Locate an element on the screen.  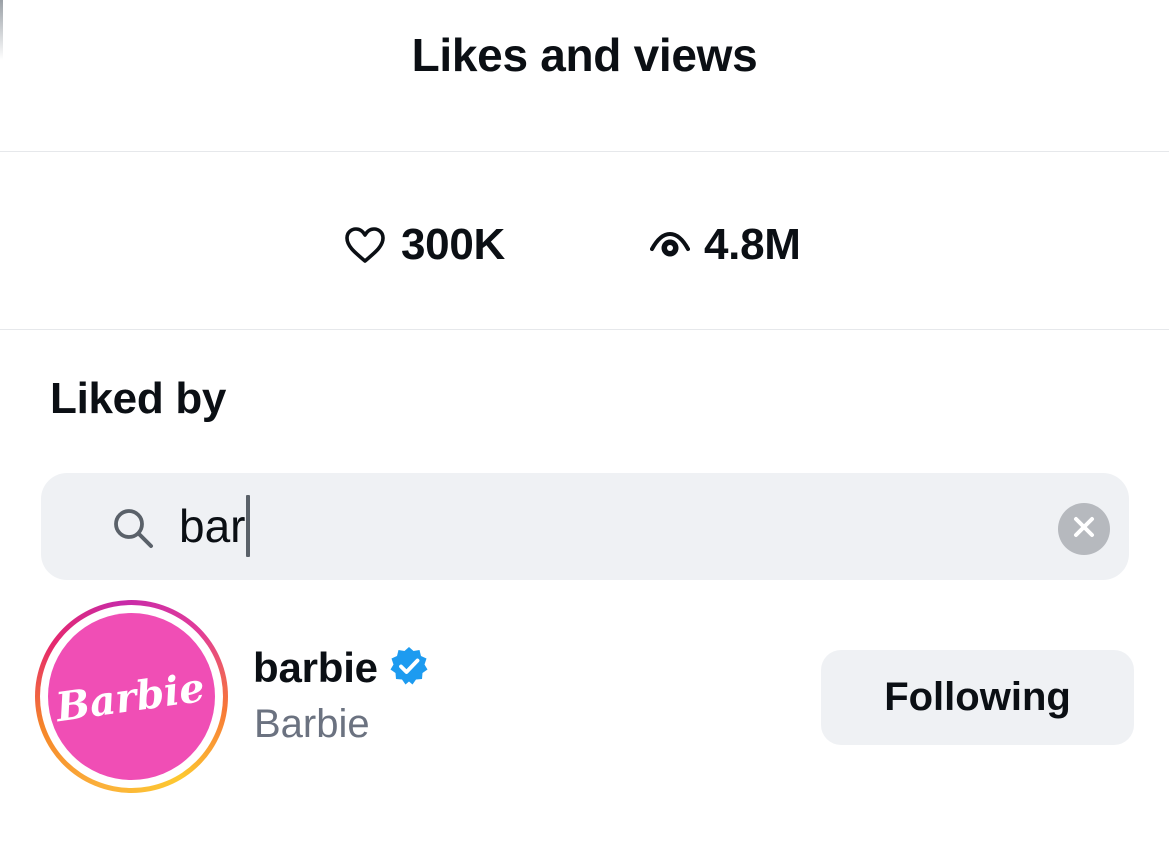
heart-icon is located at coordinates (365, 245).